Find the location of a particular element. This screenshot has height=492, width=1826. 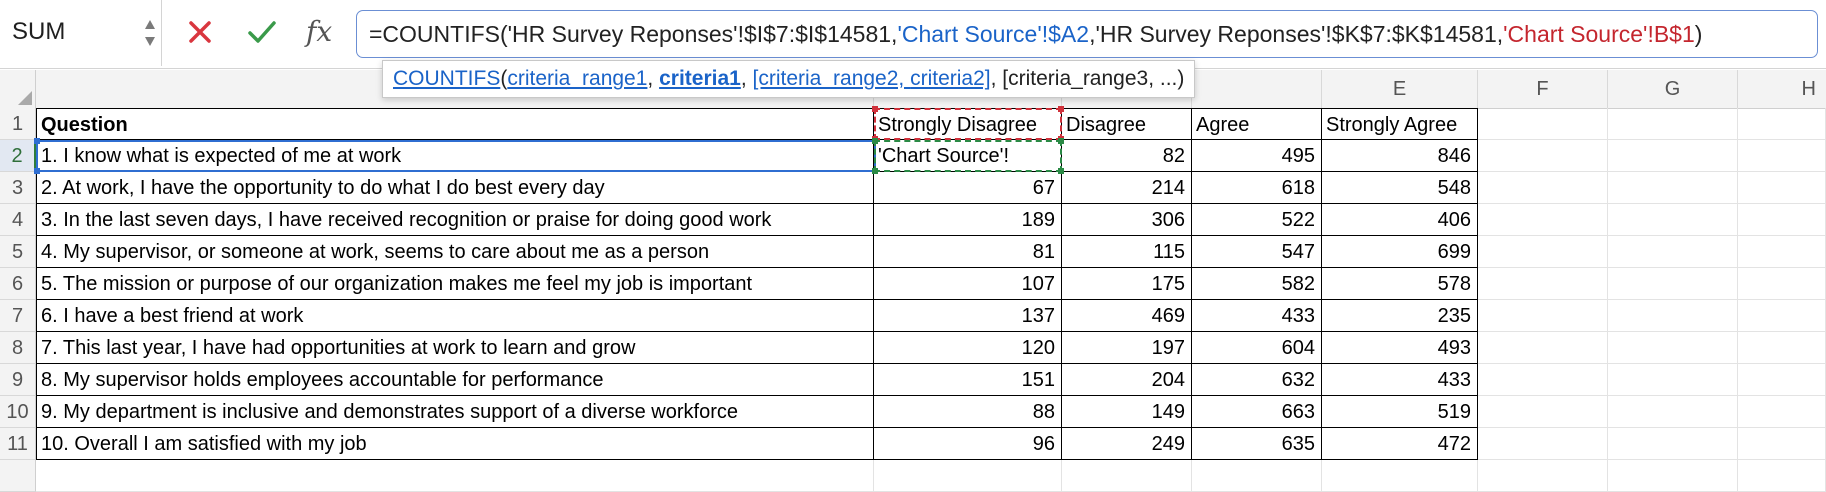

table-cell: 151 is located at coordinates (968, 380).